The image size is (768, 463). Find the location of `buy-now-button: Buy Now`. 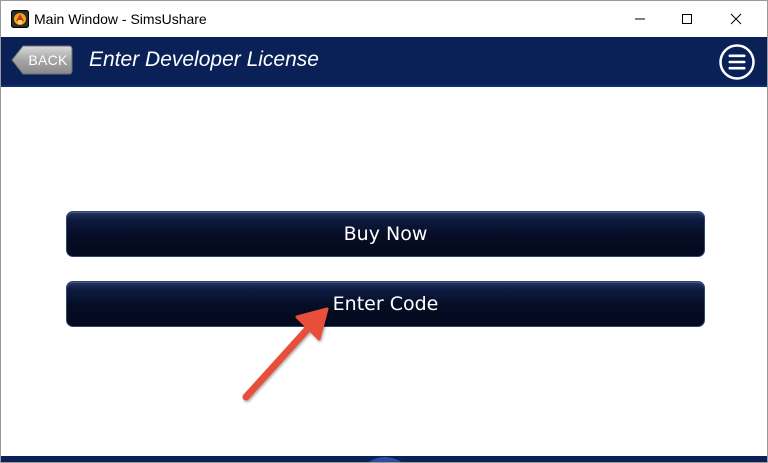

buy-now-button: Buy Now is located at coordinates (385, 234).